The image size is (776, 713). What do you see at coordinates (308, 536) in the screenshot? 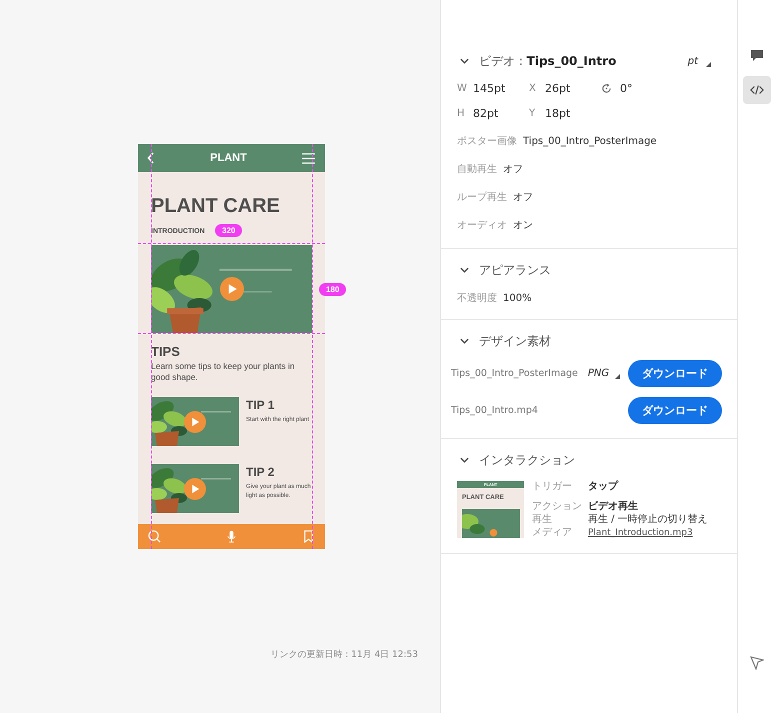
I see `bookmark-icon` at bounding box center [308, 536].